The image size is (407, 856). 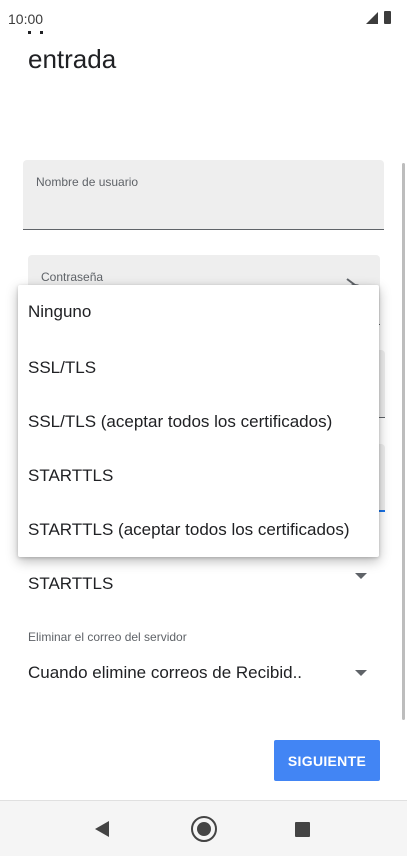 What do you see at coordinates (203, 195) in the screenshot?
I see `username-field: Nombre de usuario` at bounding box center [203, 195].